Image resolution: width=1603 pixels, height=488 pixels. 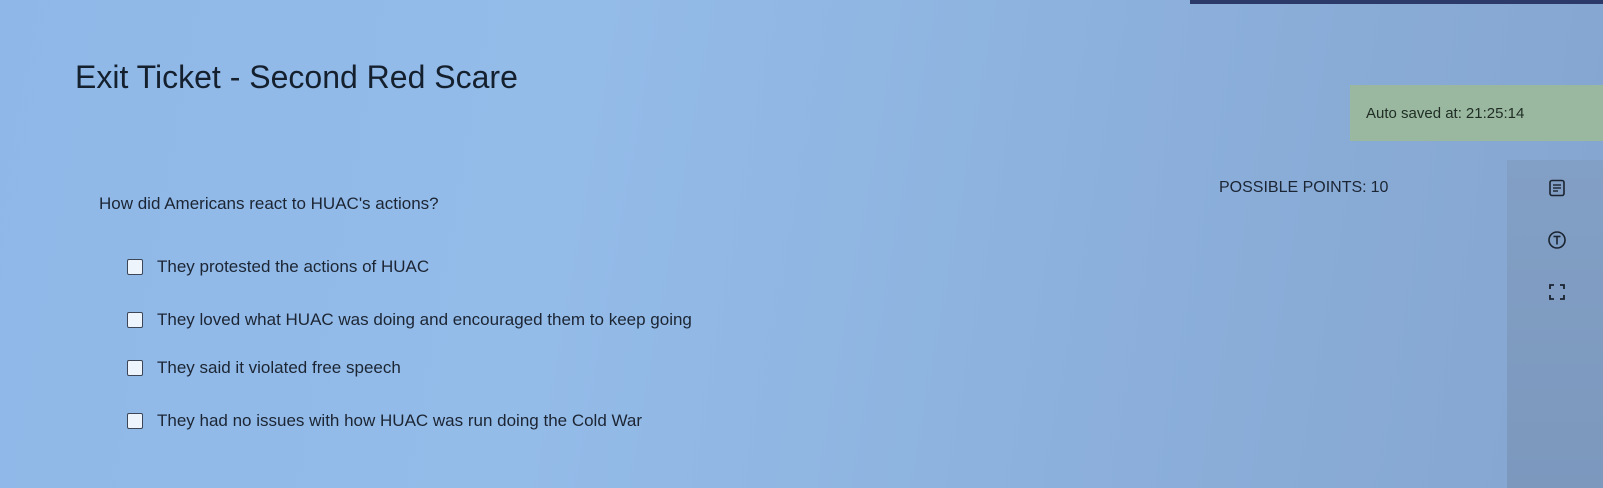 I want to click on answer-label: They said it violated free speech, so click(x=279, y=367).